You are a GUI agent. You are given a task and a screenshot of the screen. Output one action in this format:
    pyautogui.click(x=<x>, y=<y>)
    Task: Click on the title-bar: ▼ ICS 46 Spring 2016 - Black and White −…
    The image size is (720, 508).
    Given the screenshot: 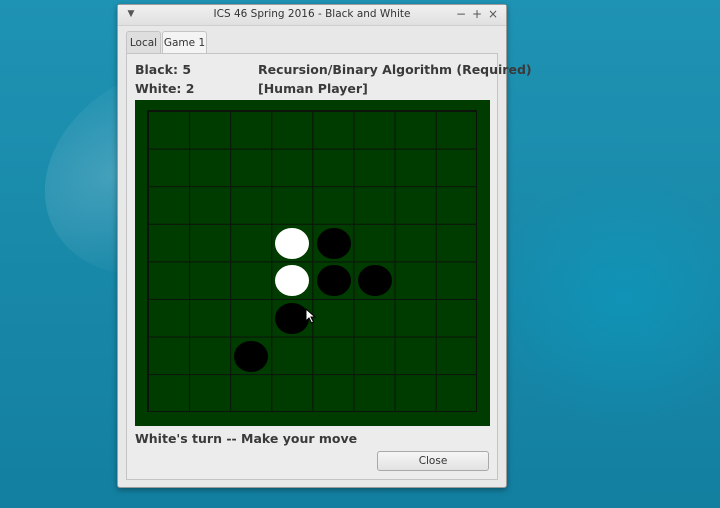 What is the action you would take?
    pyautogui.click(x=312, y=15)
    